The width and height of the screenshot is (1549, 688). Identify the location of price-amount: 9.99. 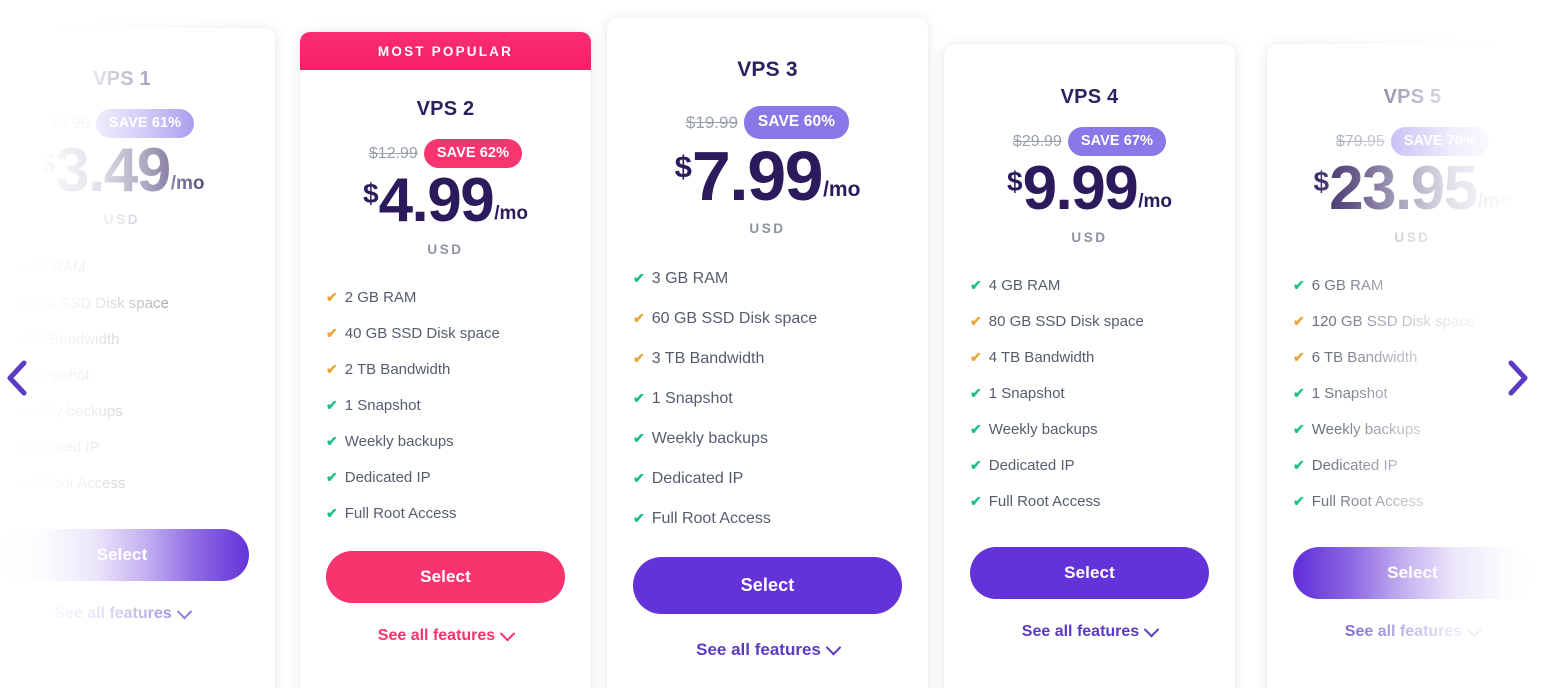
(1080, 188).